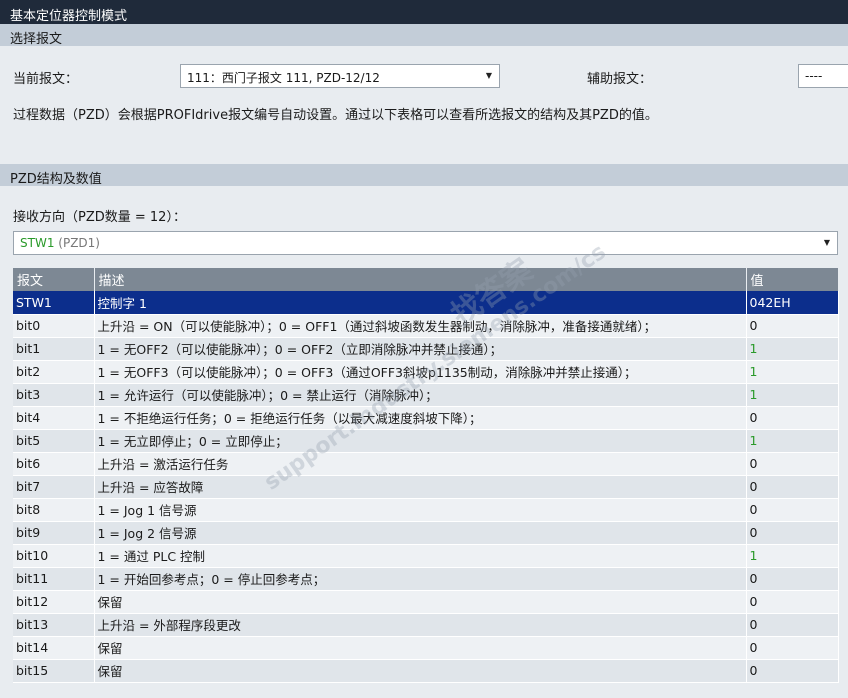  I want to click on cell-description: 控制字 1, so click(420, 303).